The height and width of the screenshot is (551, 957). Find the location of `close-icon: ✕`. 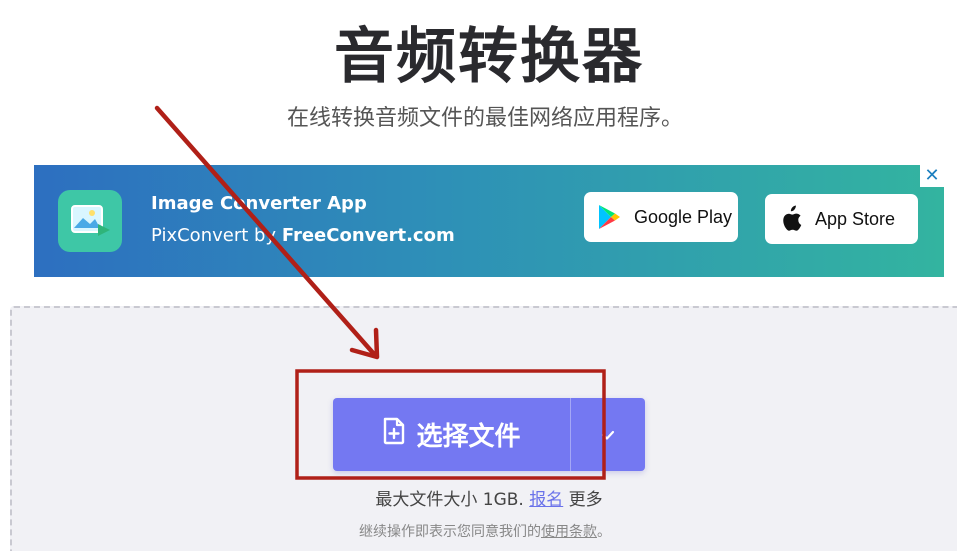

close-icon: ✕ is located at coordinates (932, 176).